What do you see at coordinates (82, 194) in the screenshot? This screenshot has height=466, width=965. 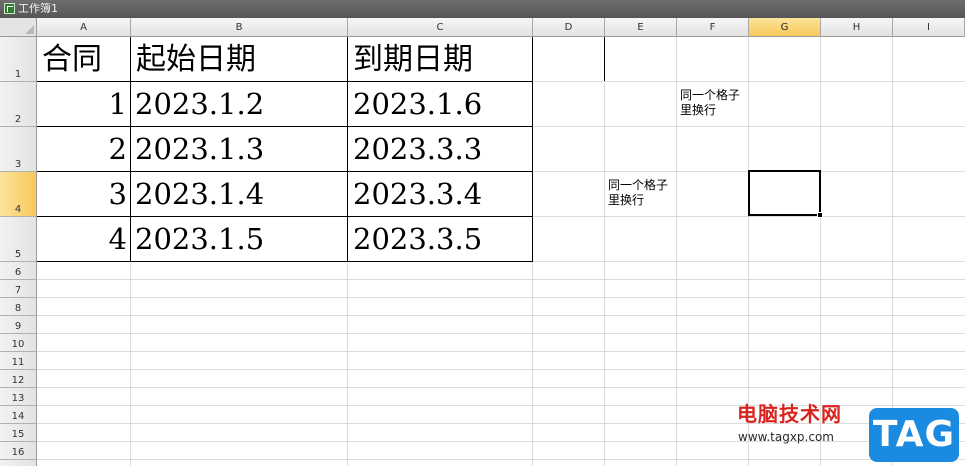 I see `cell-a4: 3` at bounding box center [82, 194].